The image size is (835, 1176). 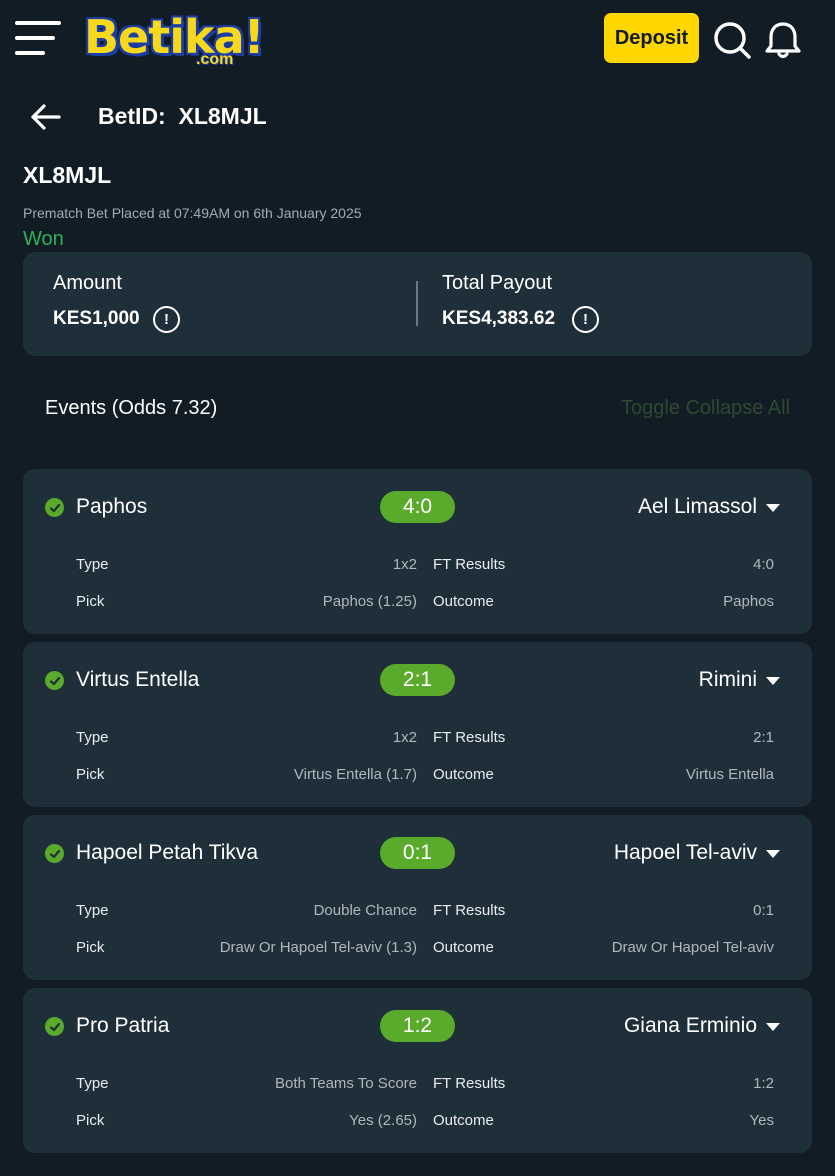 I want to click on payout-value: KES4,383.62, so click(x=499, y=318).